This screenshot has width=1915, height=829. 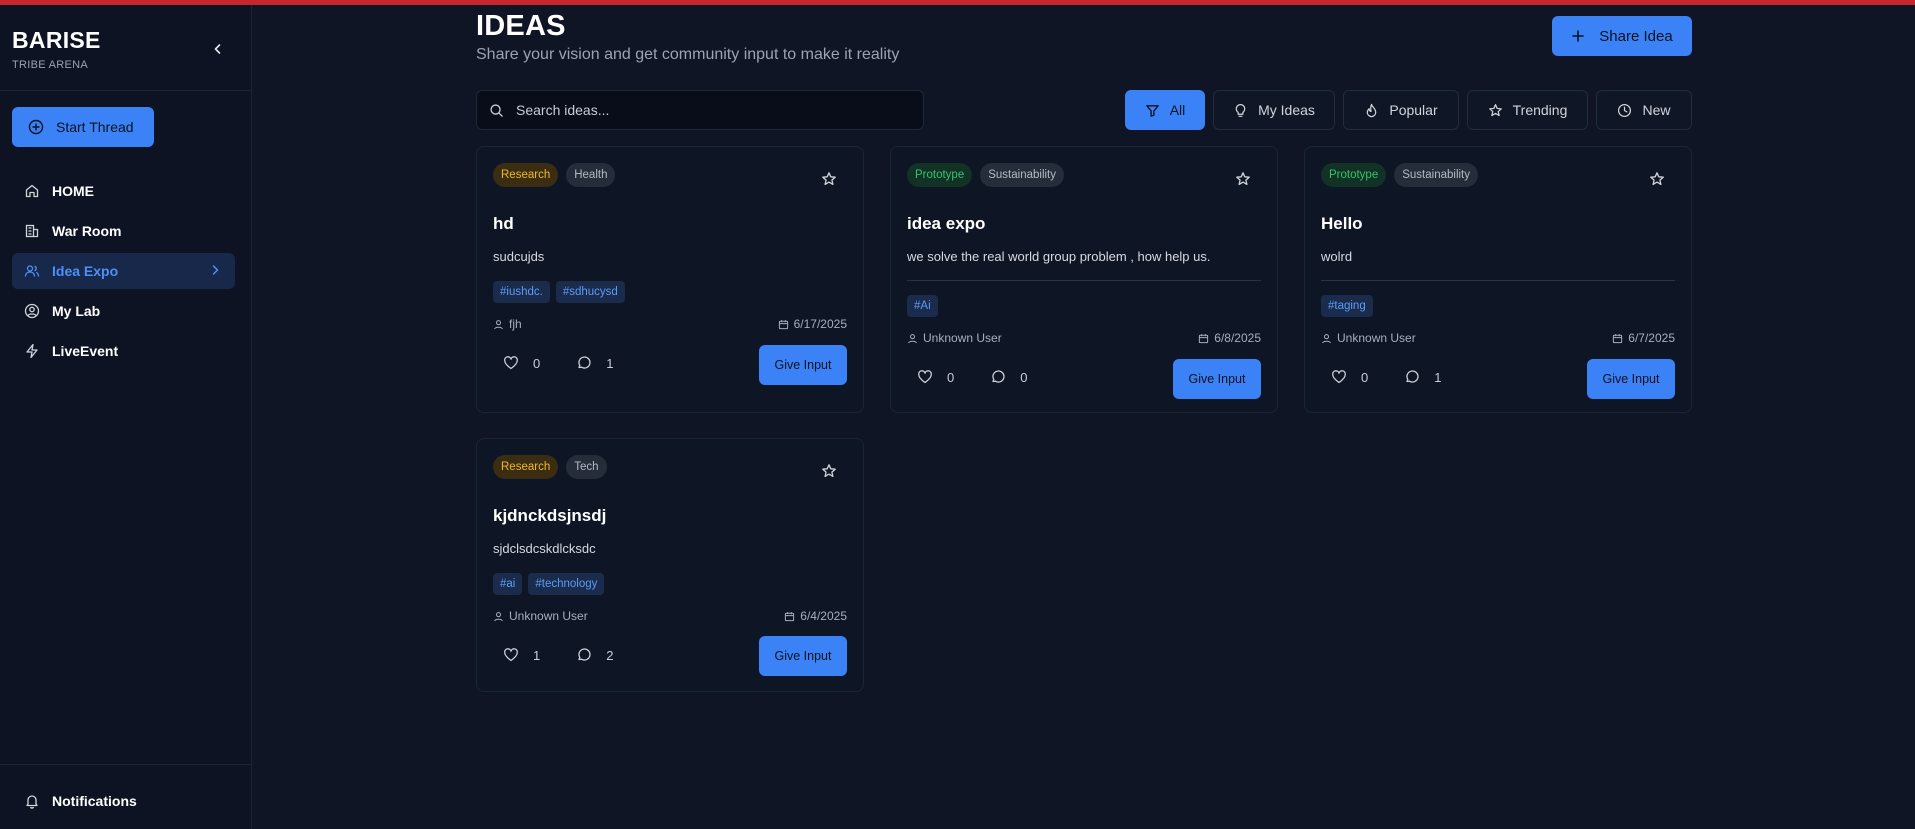 What do you see at coordinates (957, 2) in the screenshot?
I see `top-accent-bar` at bounding box center [957, 2].